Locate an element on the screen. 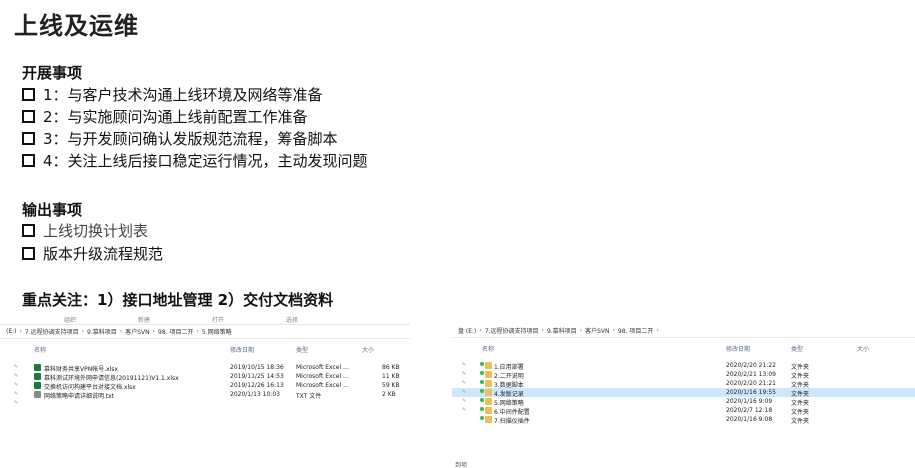 This screenshot has width=915, height=468. task-item-2: 2：与实施顾问沟通上线前配置工作准备 is located at coordinates (165, 116).